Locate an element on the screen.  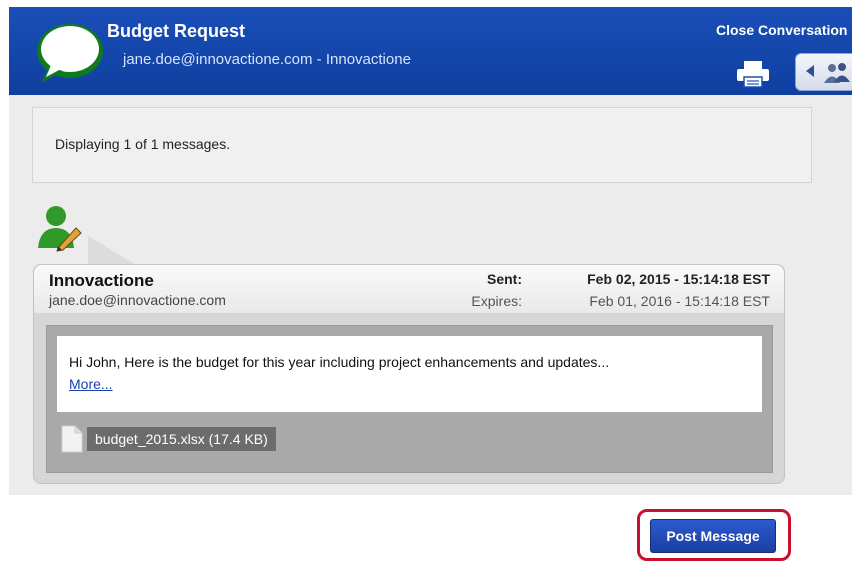
post-message-button: Post Message is located at coordinates (713, 536).